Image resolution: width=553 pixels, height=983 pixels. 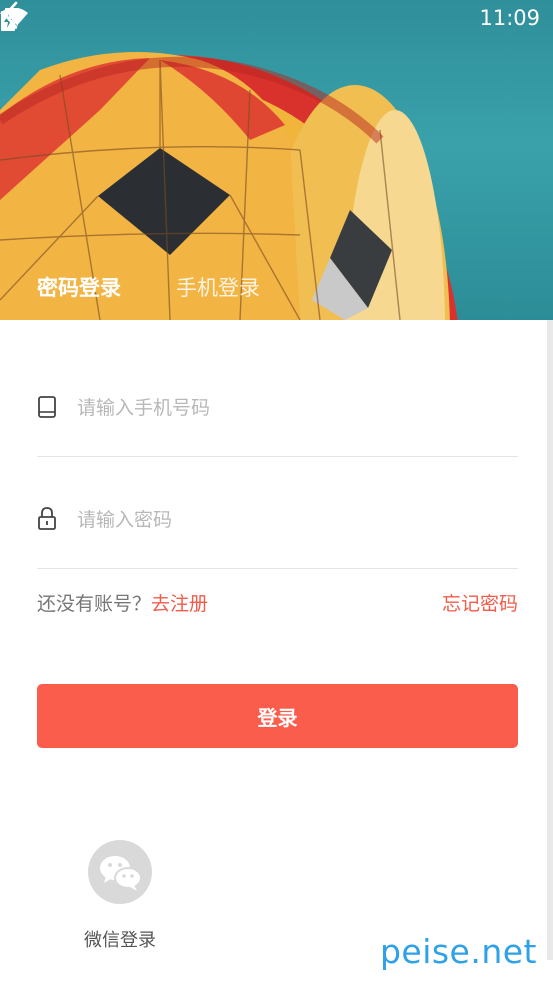 What do you see at coordinates (277, 604) in the screenshot?
I see `account-links: 还没有账号？去注册 忘记密码` at bounding box center [277, 604].